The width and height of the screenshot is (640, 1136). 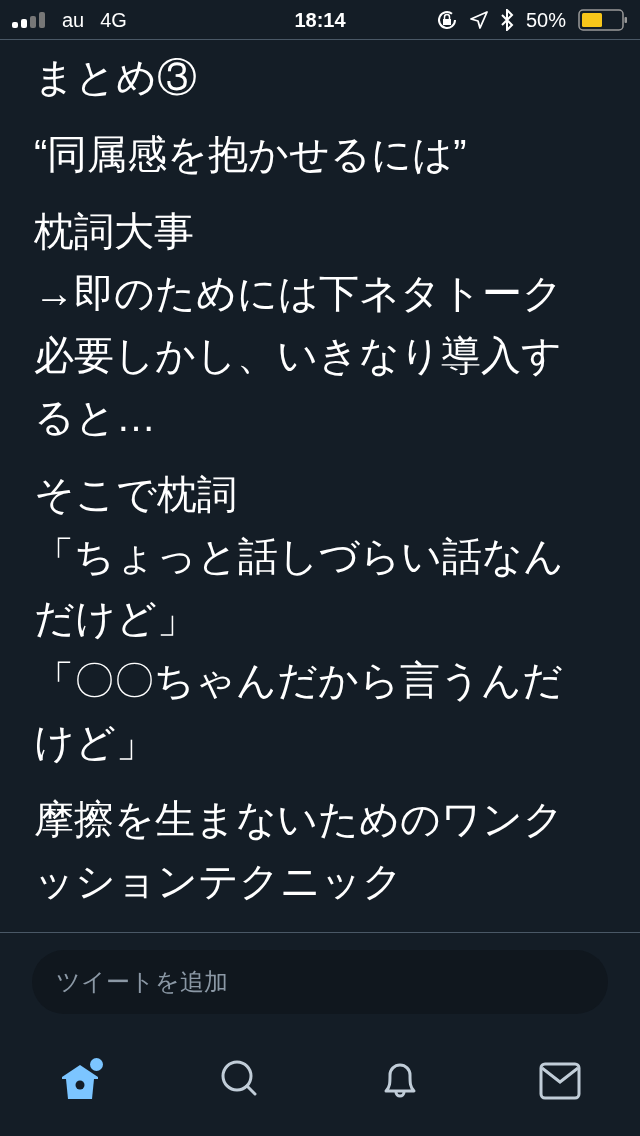 I want to click on tweet-text-line: 摩擦を生まないためのワンク, so click(x=299, y=819).